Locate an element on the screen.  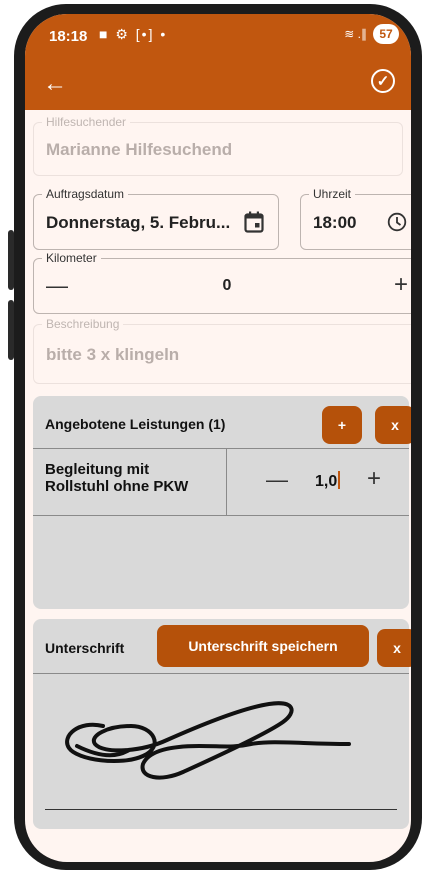
signal-icon: ≋ .∥ is located at coordinates (355, 34).